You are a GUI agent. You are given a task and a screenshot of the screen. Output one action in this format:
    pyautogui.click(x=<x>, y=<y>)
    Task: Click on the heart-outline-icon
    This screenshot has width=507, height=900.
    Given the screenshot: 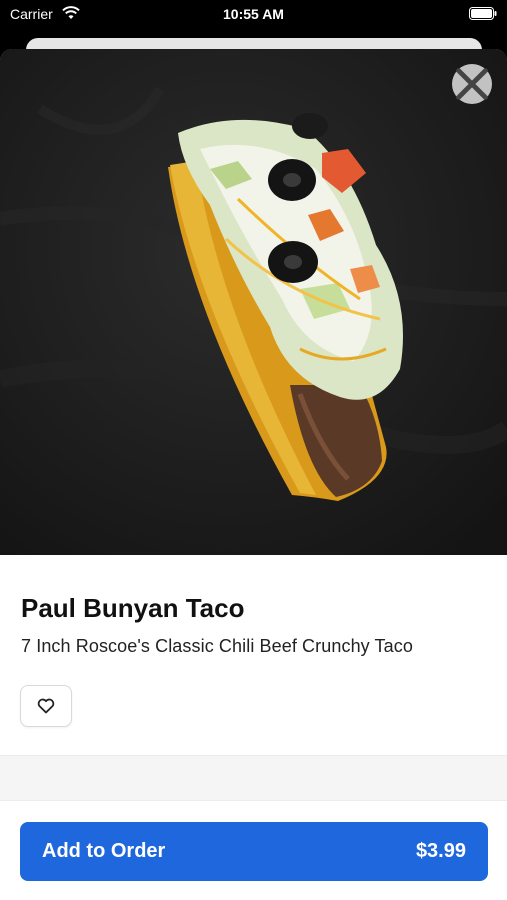 What is the action you would take?
    pyautogui.click(x=46, y=706)
    